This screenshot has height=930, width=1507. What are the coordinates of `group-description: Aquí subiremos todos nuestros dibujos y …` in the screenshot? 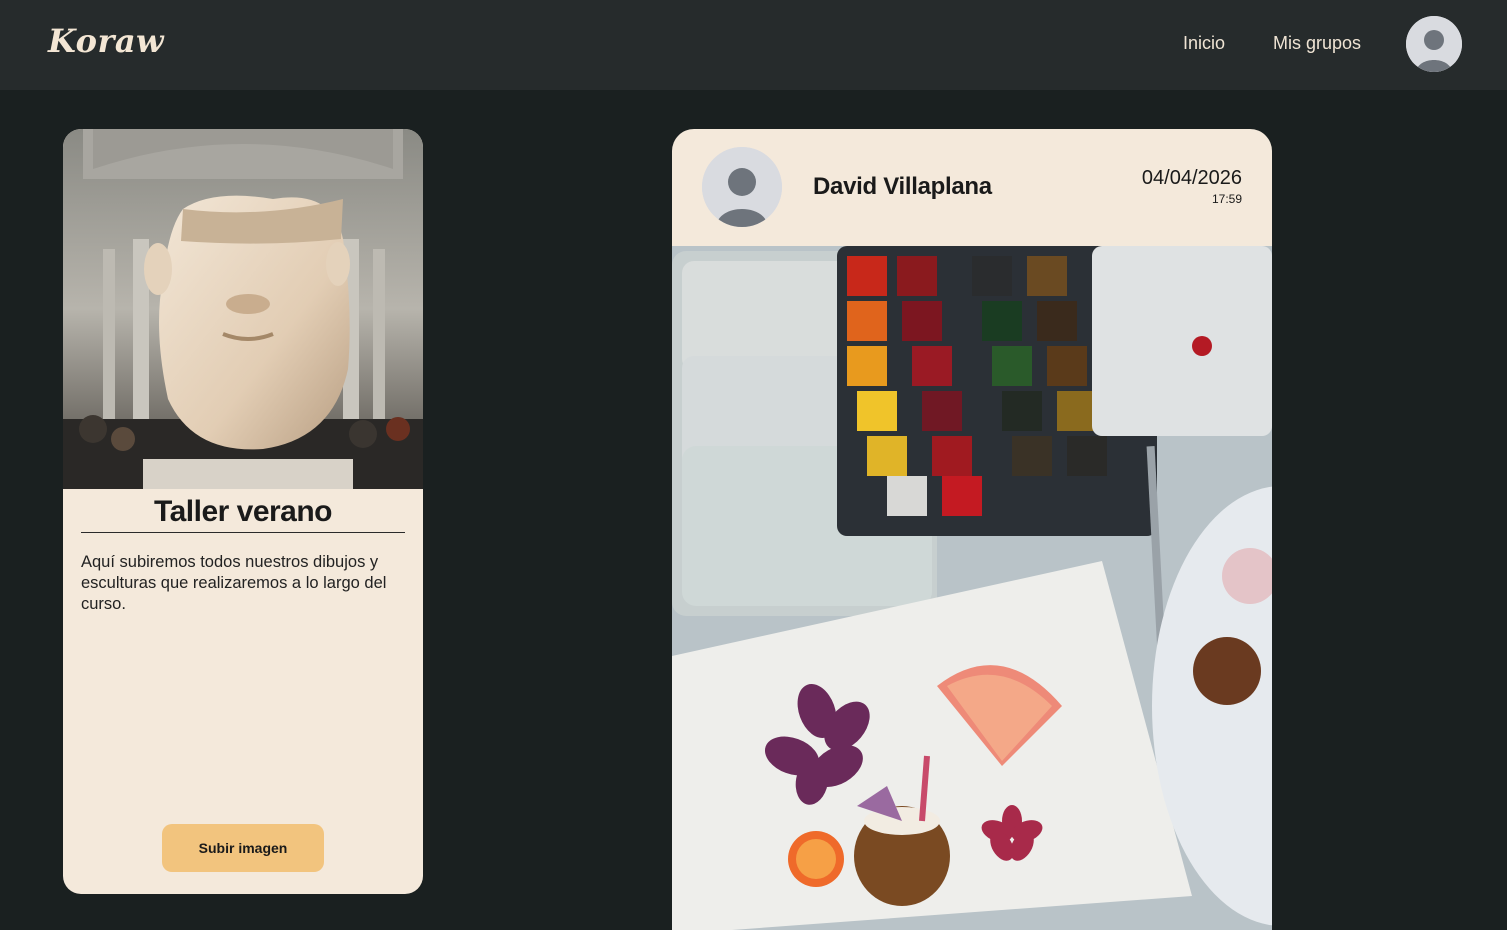 It's located at (234, 583).